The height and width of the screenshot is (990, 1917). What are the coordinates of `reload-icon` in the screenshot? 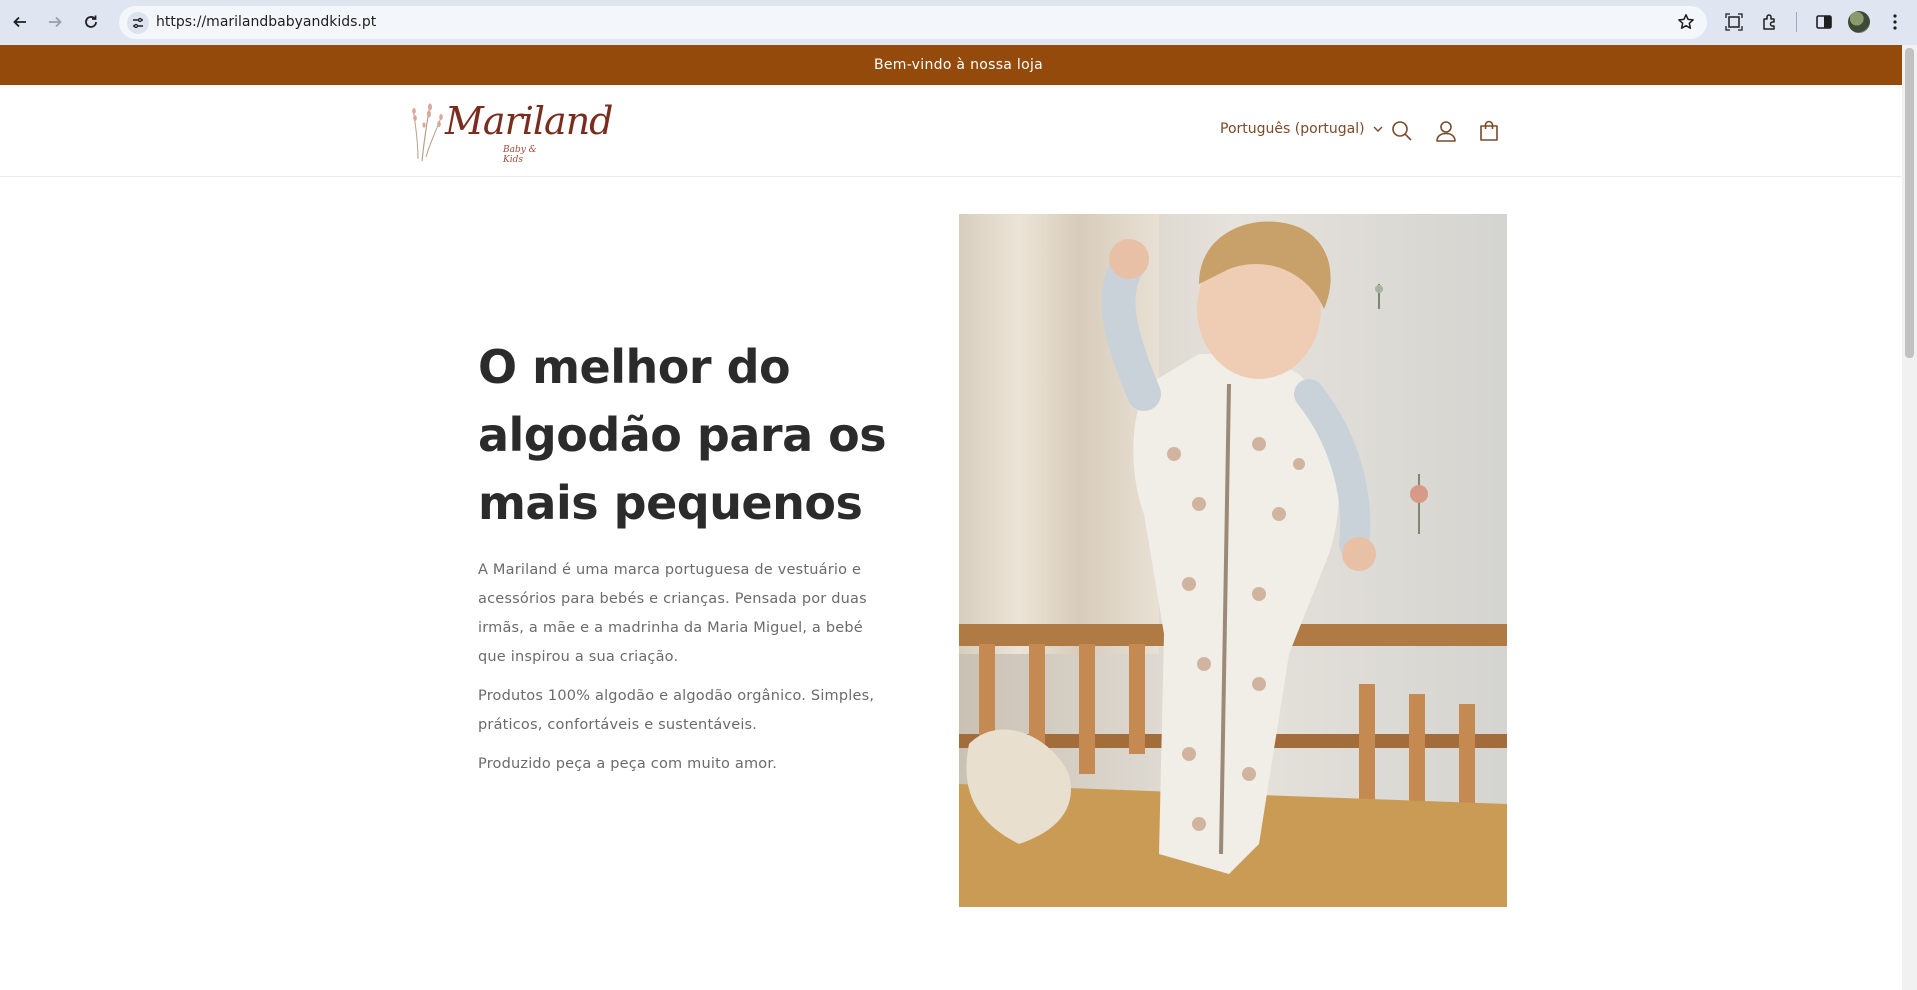 It's located at (91, 21).